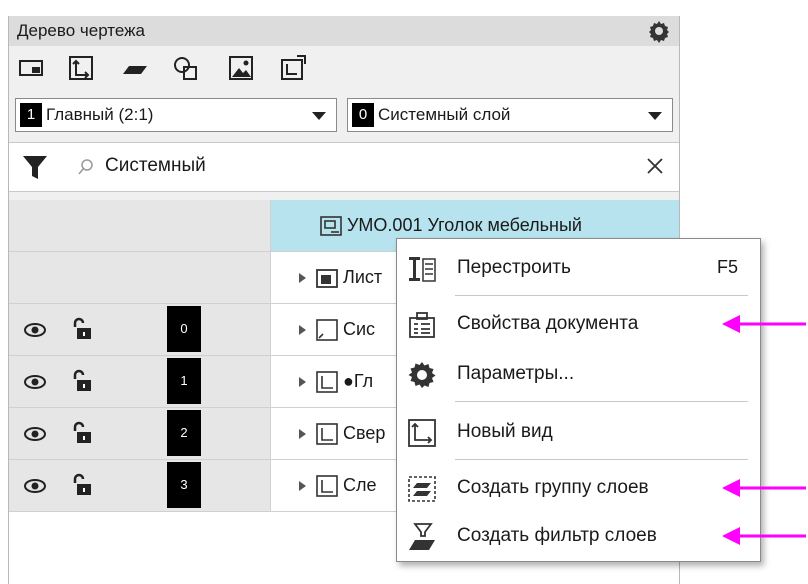 This screenshot has width=808, height=584. I want to click on document-properties-icon, so click(422, 325).